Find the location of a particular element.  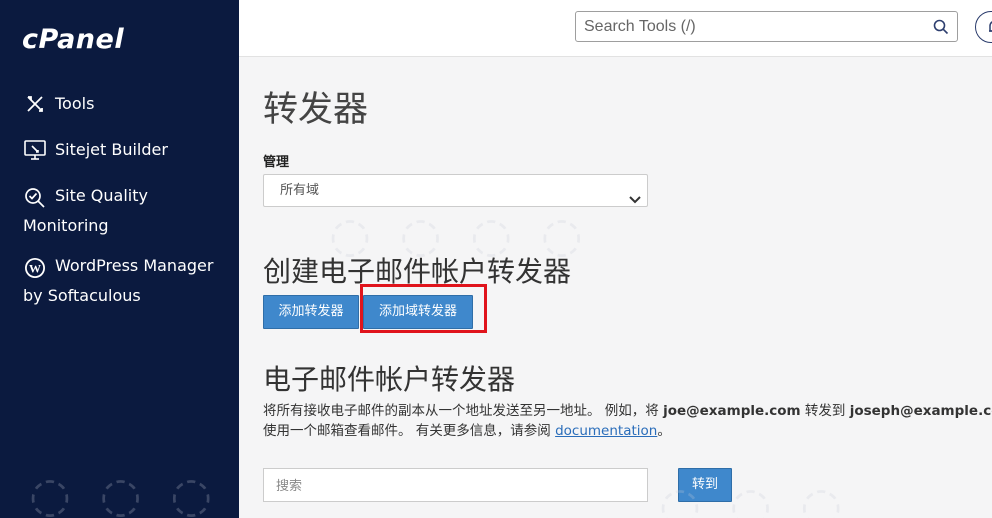

forwarder-search-input is located at coordinates (455, 485).